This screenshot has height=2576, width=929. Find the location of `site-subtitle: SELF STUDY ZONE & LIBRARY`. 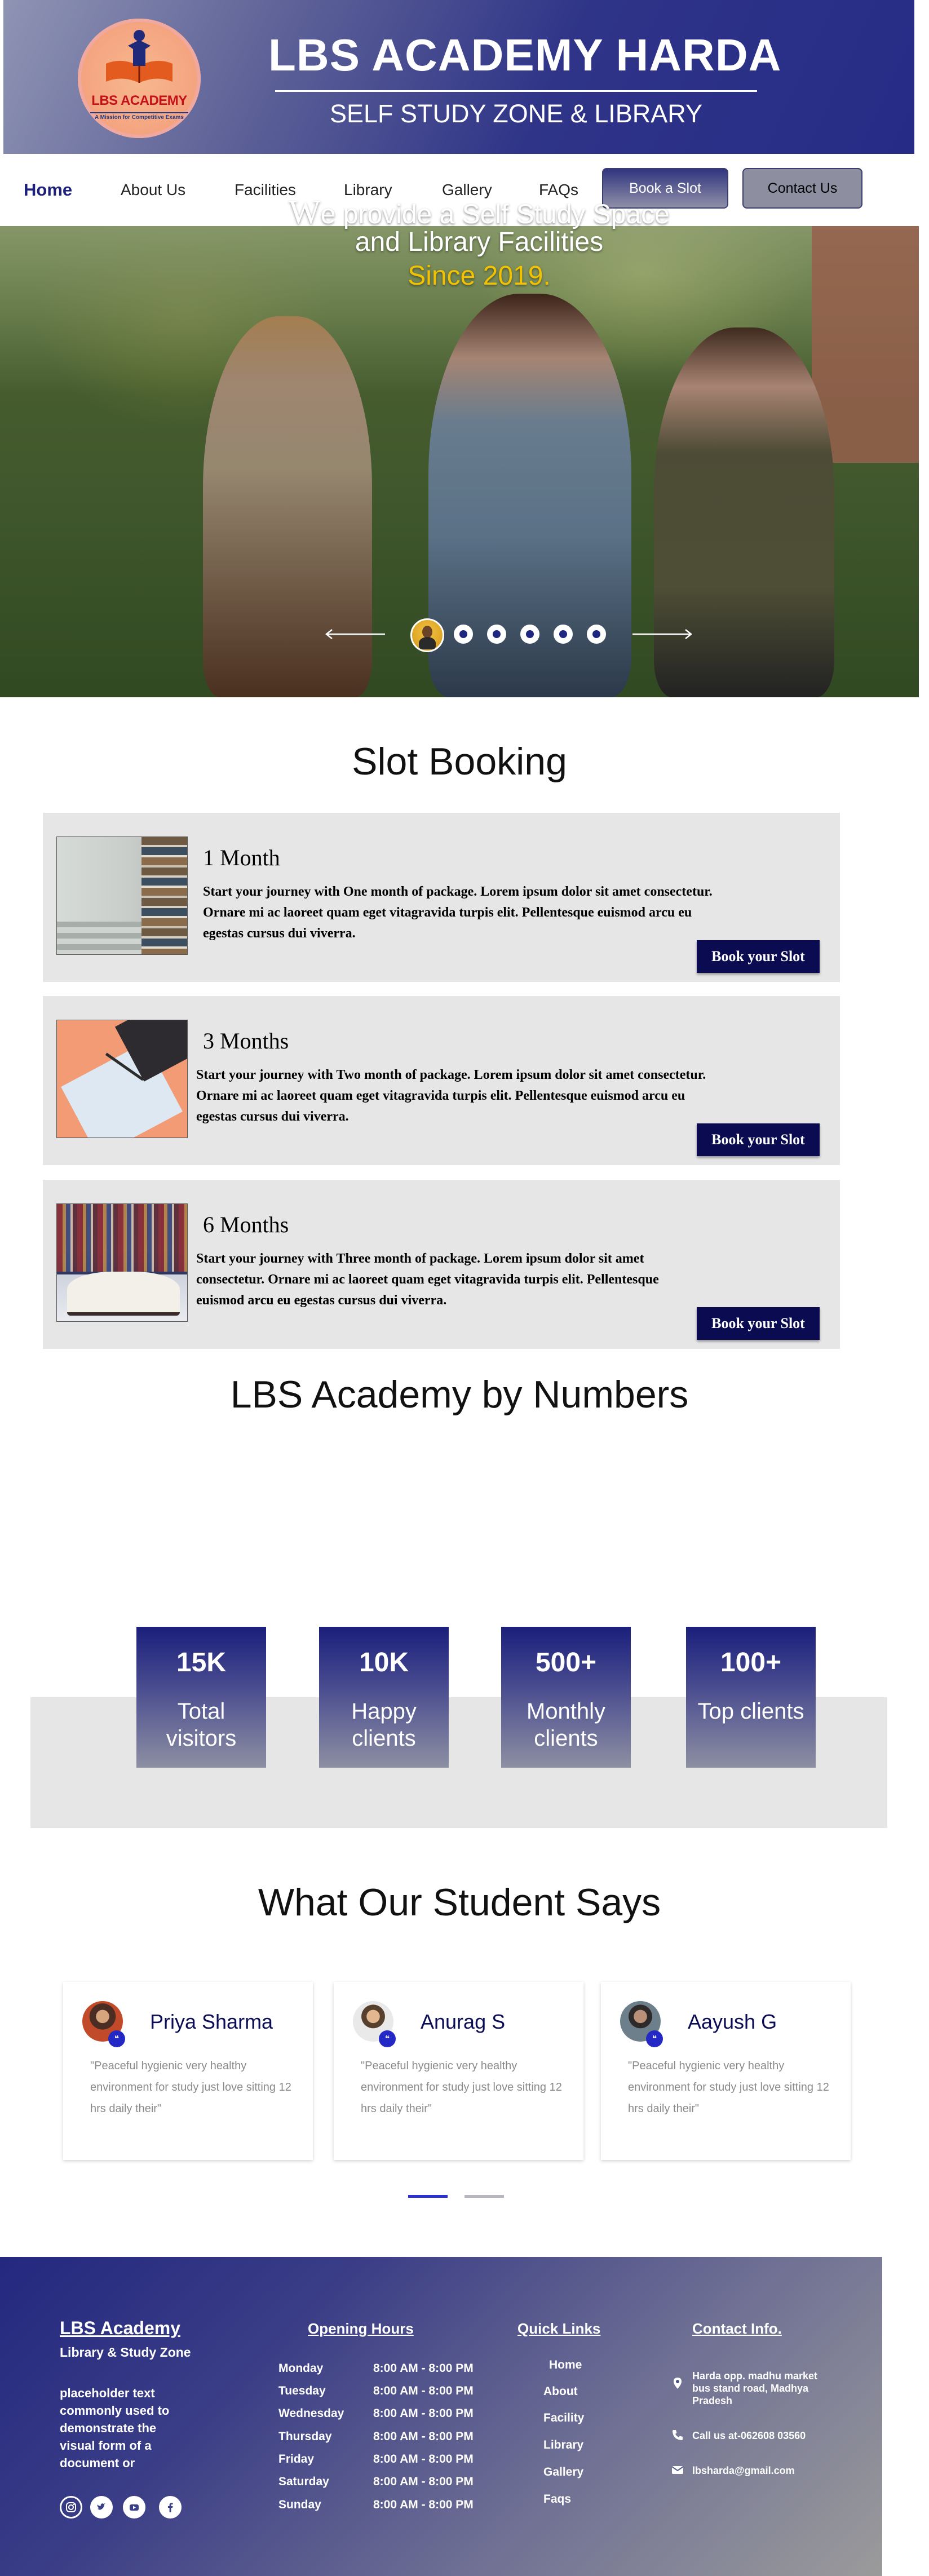

site-subtitle: SELF STUDY ZONE & LIBRARY is located at coordinates (516, 113).